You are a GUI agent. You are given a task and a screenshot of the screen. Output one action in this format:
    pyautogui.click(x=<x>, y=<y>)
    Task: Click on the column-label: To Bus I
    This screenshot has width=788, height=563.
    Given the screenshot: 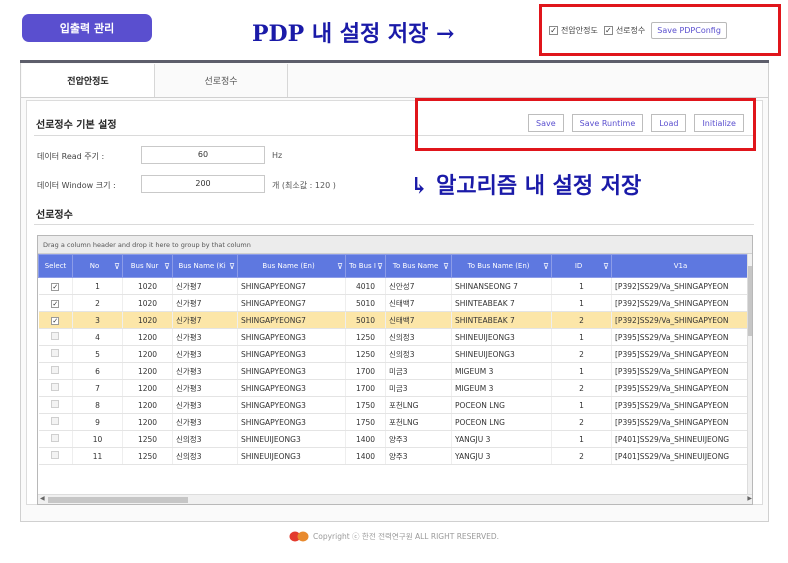 What is the action you would take?
    pyautogui.click(x=362, y=265)
    